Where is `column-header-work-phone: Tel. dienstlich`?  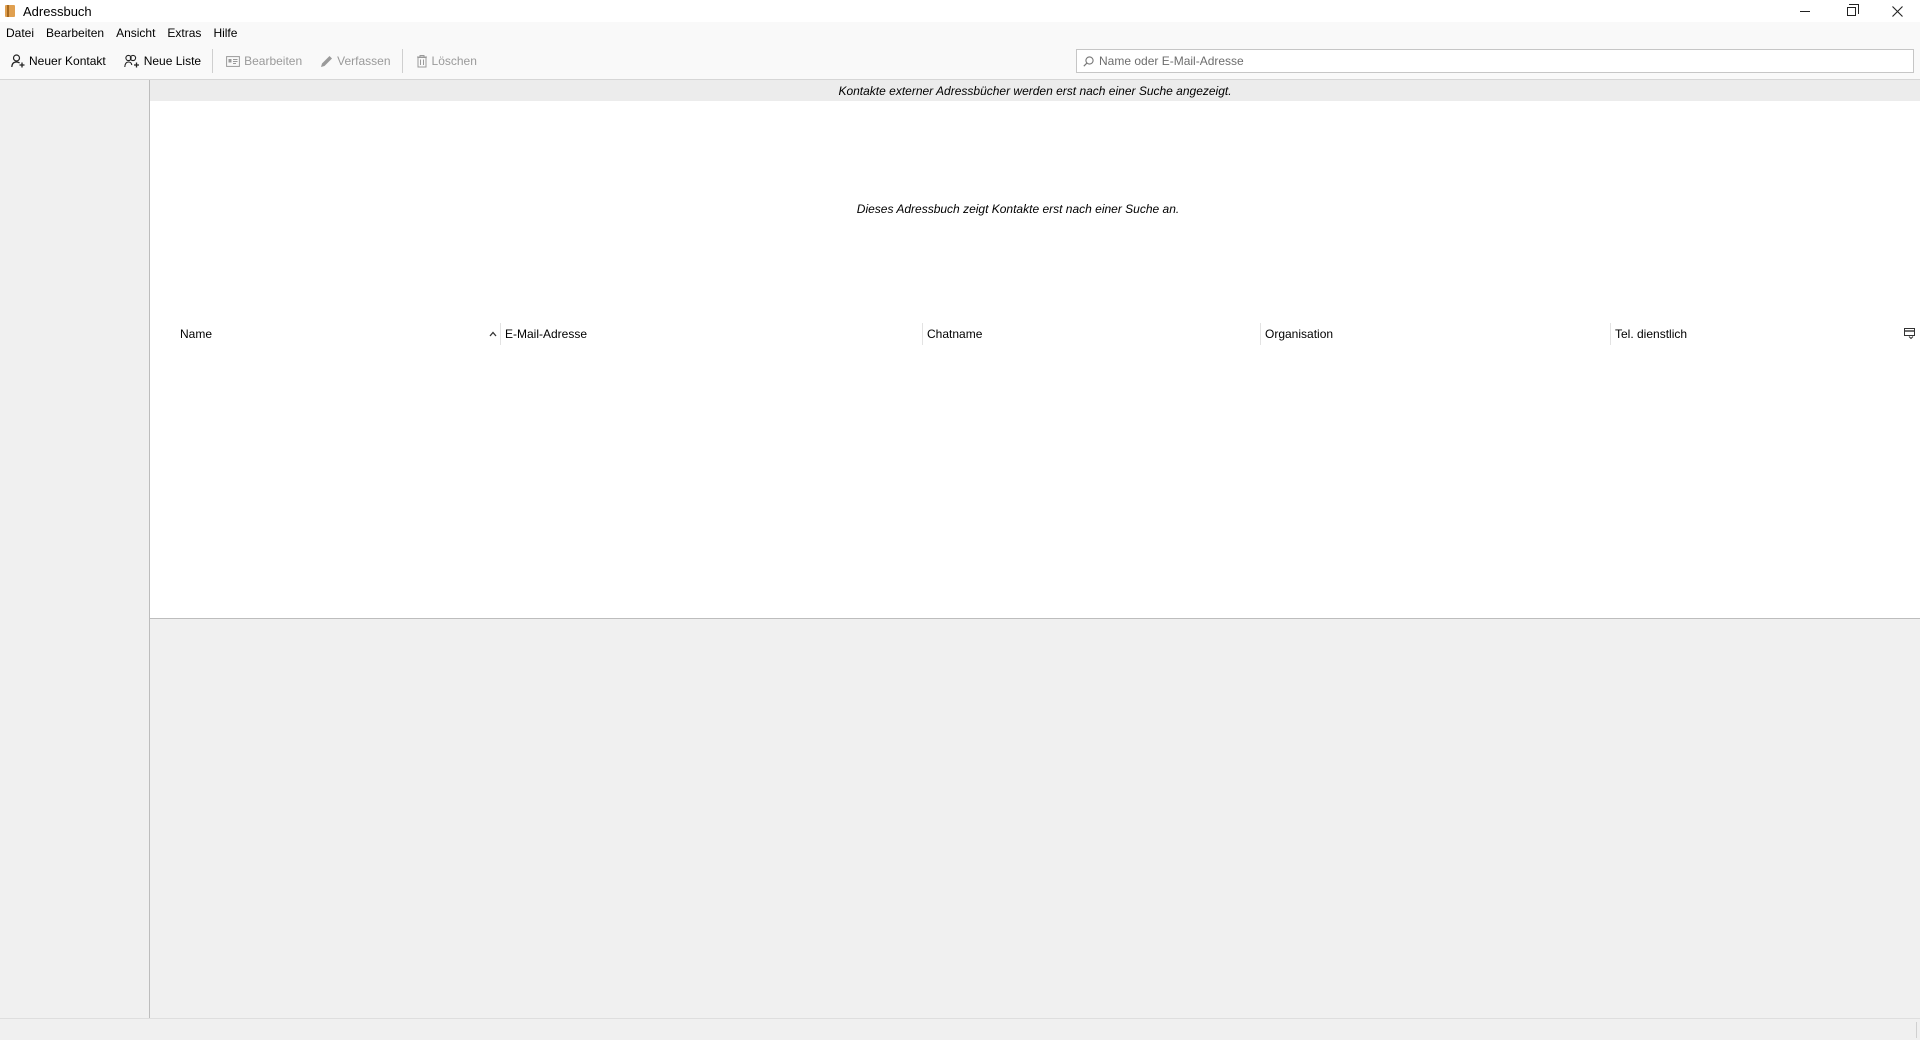
column-header-work-phone: Tel. dienstlich is located at coordinates (1754, 334).